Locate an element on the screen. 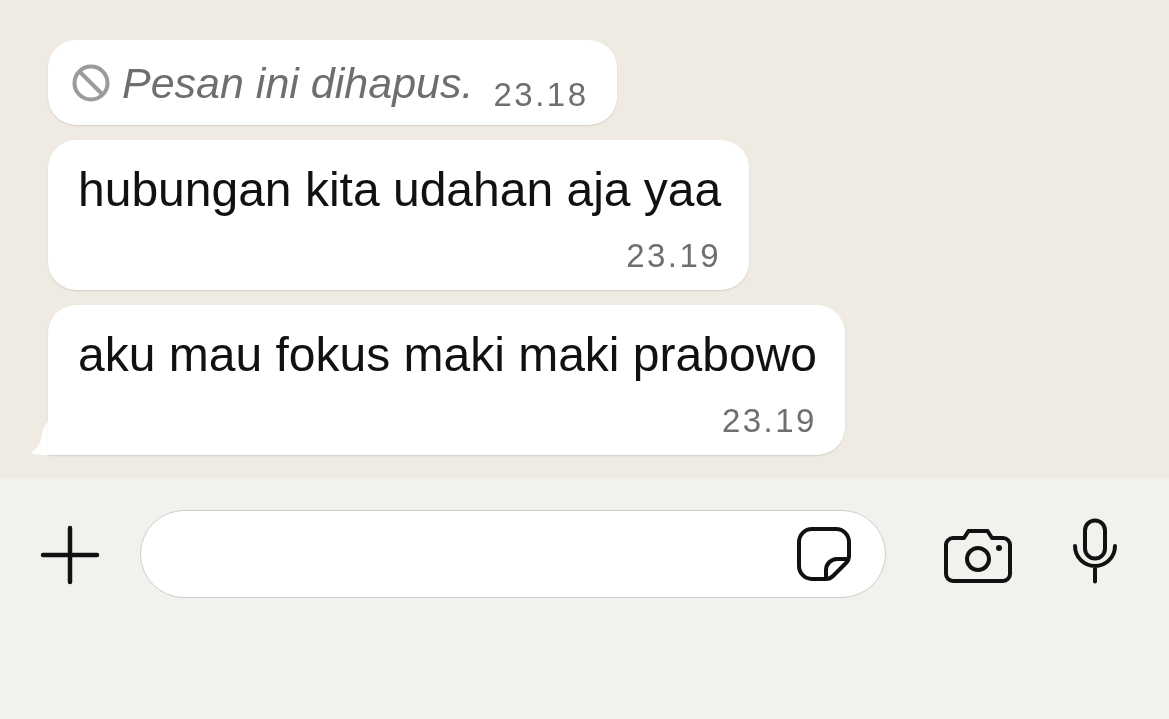  microphone-icon is located at coordinates (1095, 551).